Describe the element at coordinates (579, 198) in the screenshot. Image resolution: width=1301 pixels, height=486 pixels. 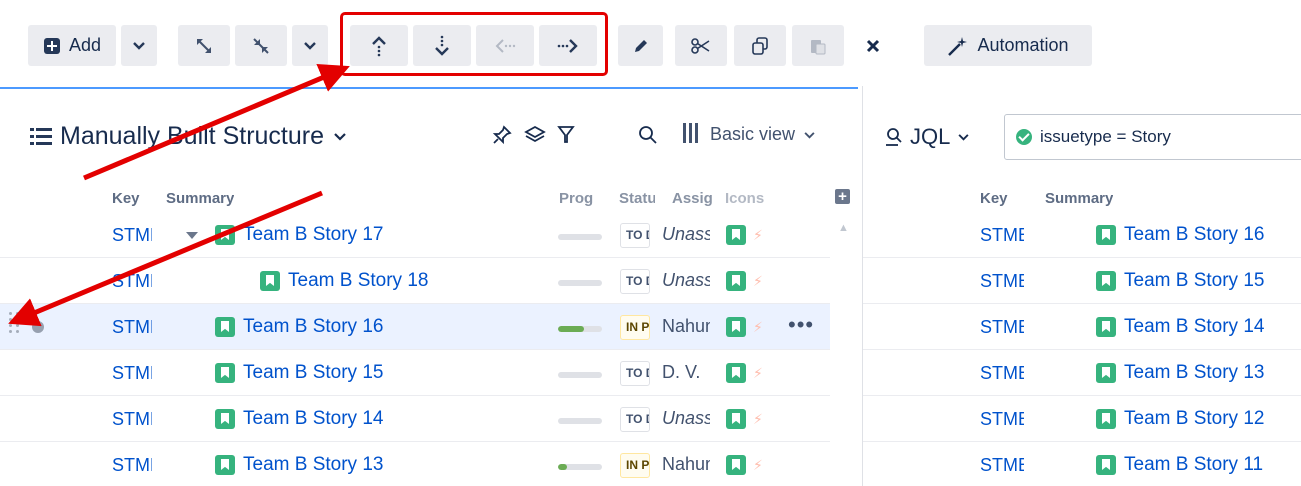
I see `column-header-progress: Prog` at that location.